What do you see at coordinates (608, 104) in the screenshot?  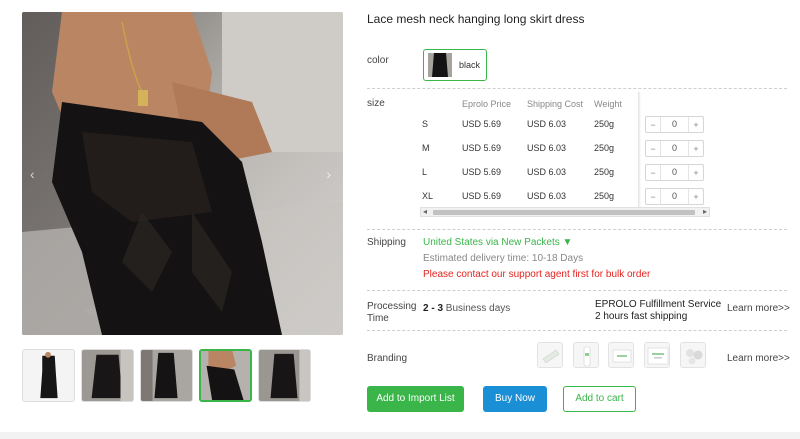 I see `header-weight: Weight` at bounding box center [608, 104].